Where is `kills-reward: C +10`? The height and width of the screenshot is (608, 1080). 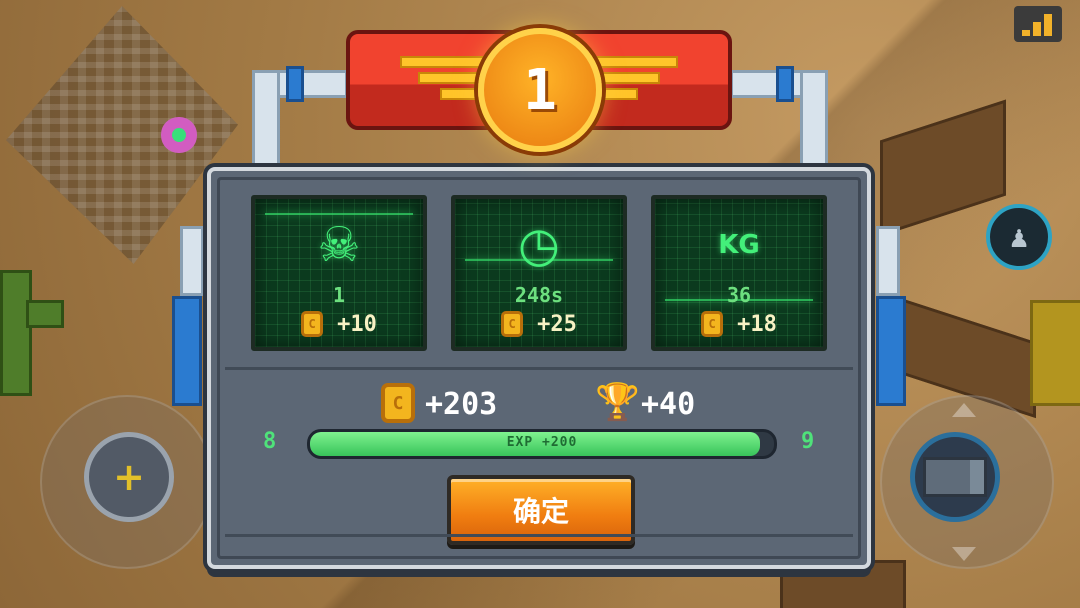 kills-reward: C +10 is located at coordinates (339, 324).